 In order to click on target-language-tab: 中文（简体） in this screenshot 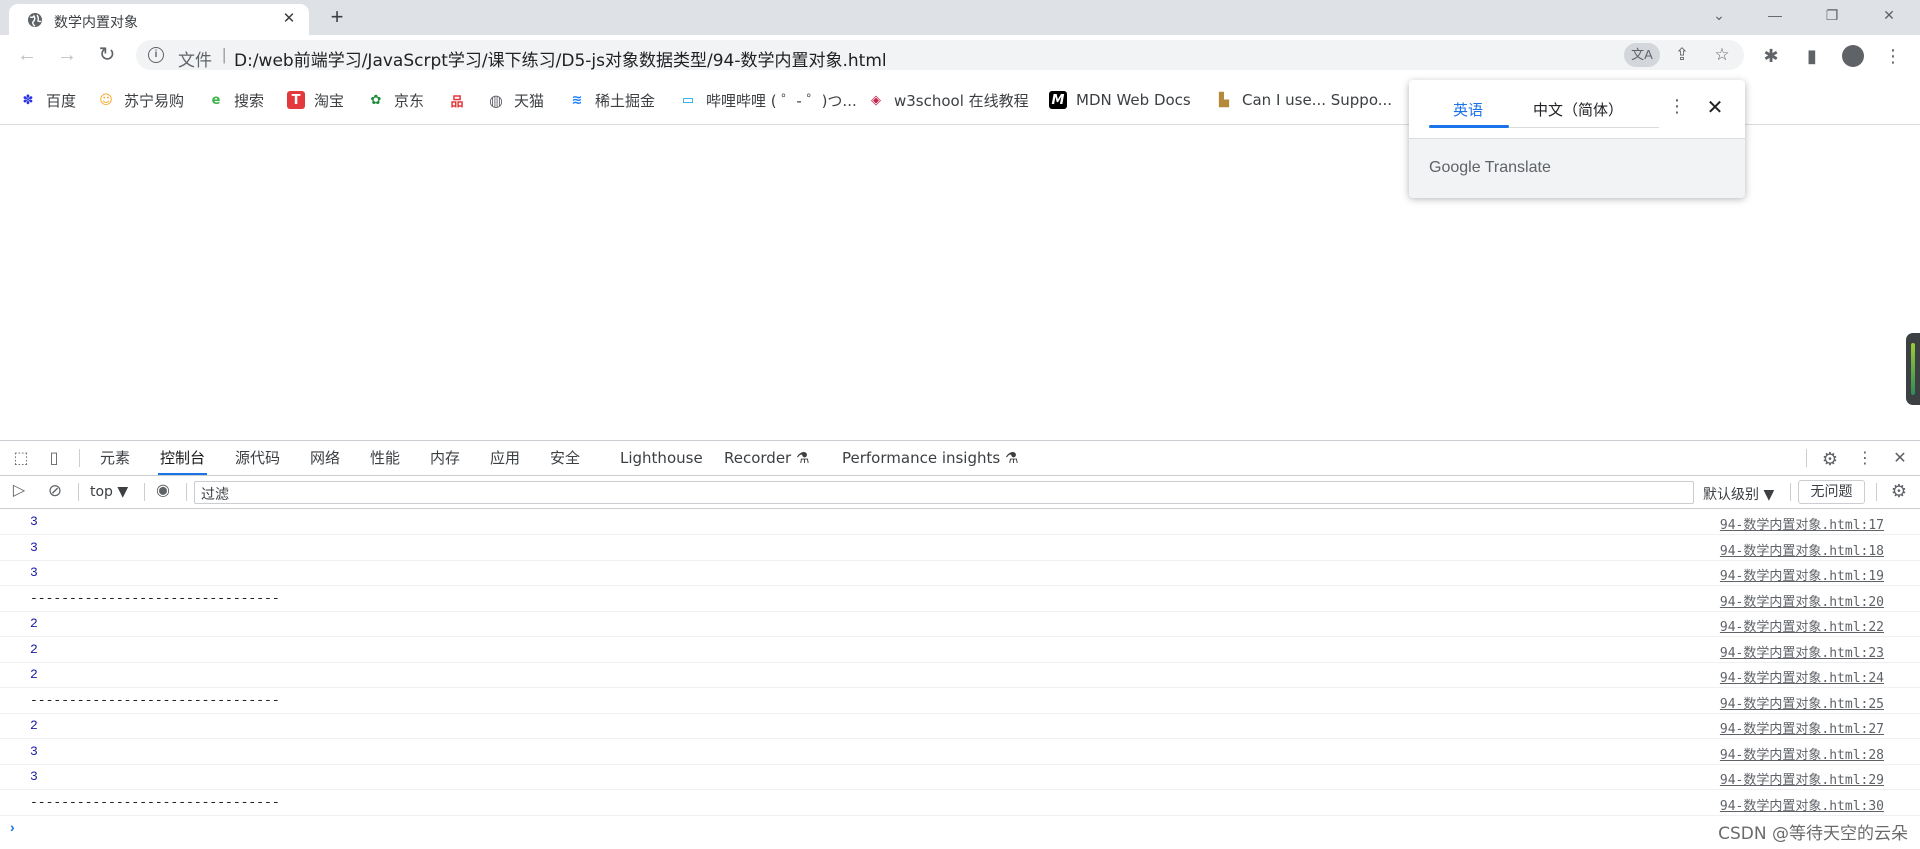, I will do `click(1578, 109)`.